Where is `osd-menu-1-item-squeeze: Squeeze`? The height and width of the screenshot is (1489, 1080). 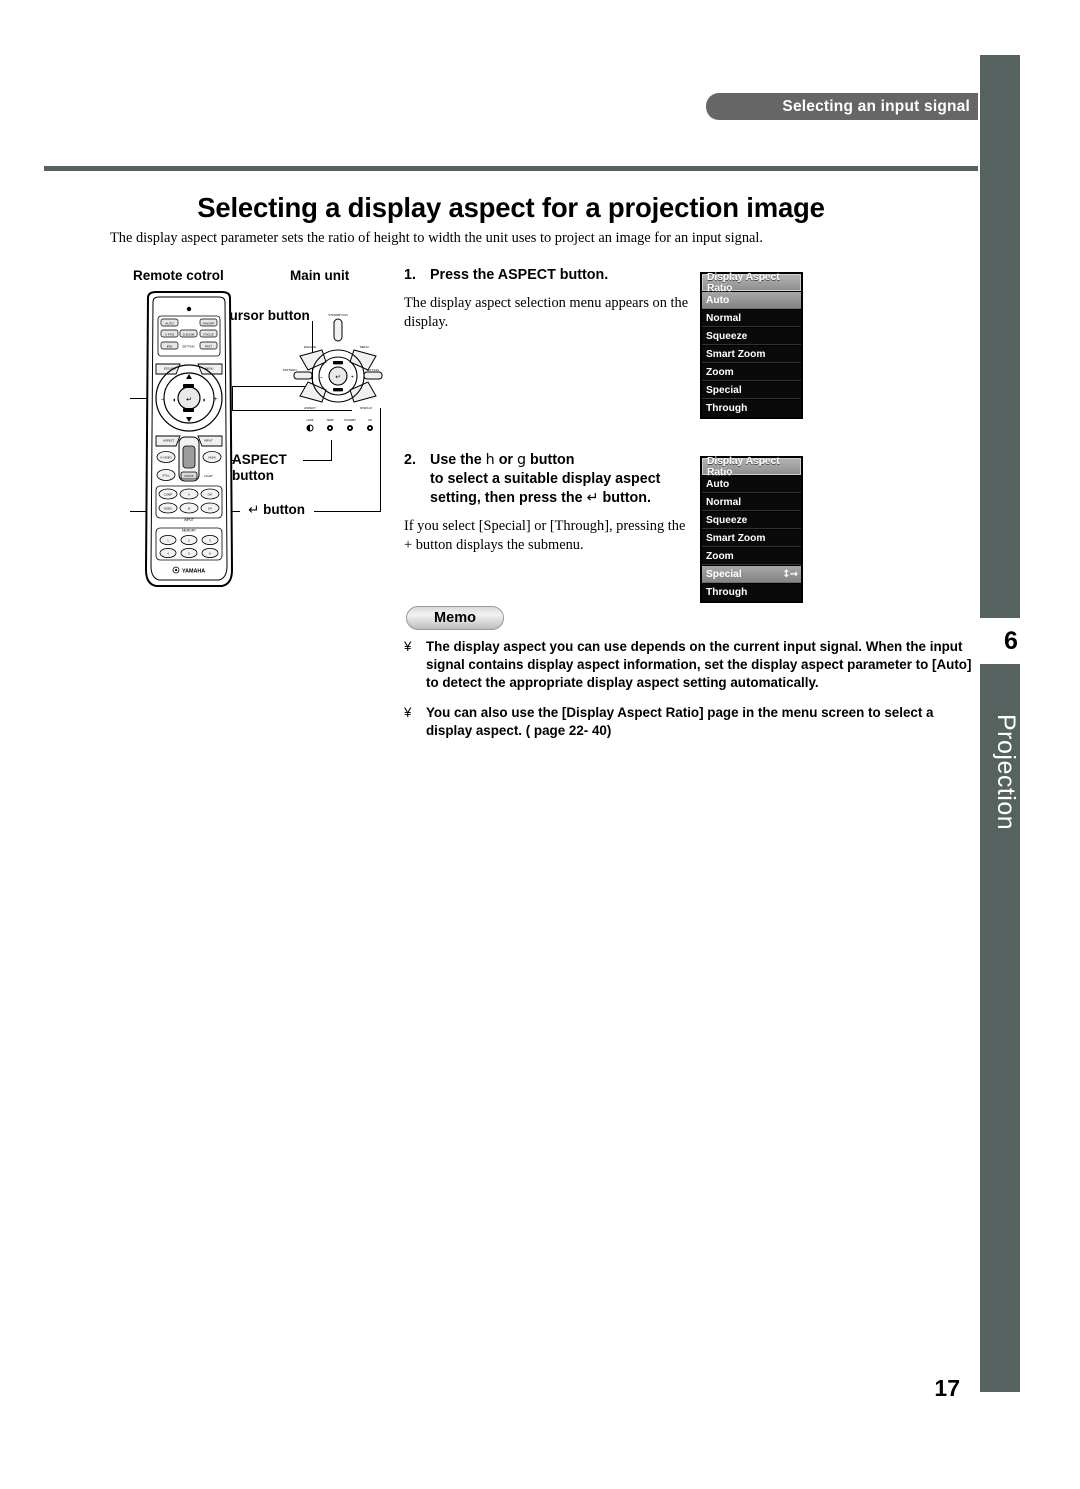
osd-menu-1-item-squeeze: Squeeze is located at coordinates (751, 336).